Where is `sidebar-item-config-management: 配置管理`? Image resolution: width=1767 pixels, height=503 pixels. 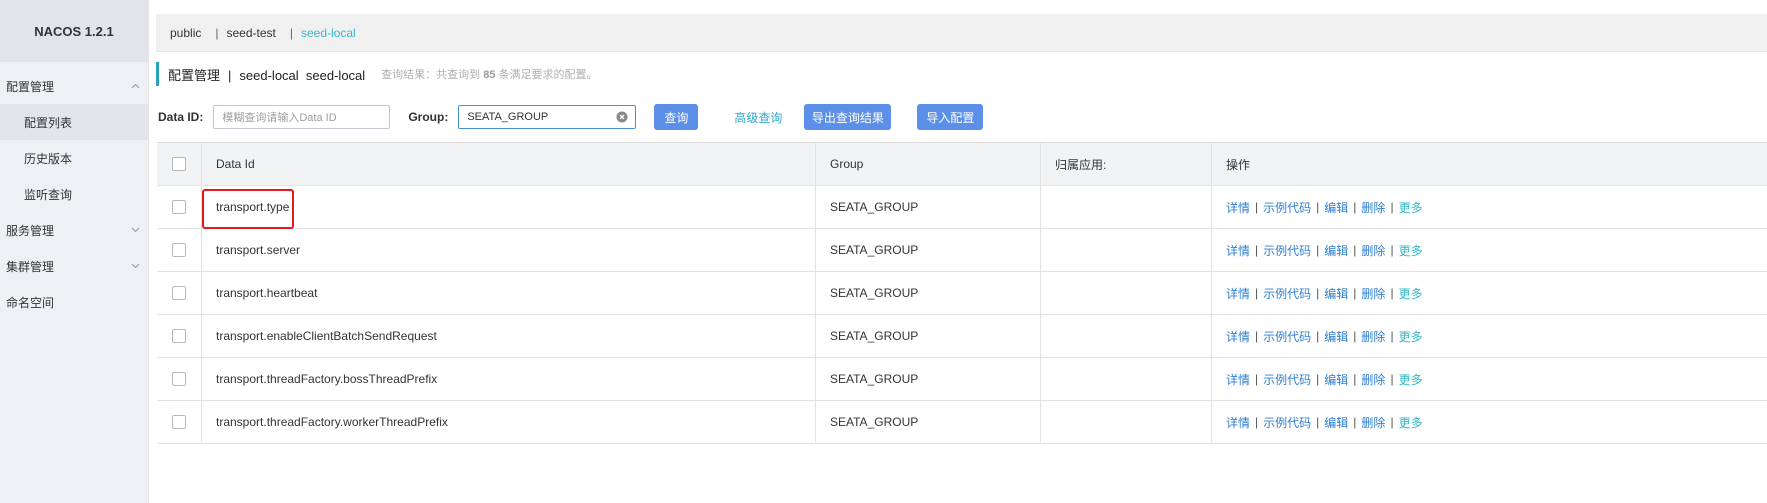 sidebar-item-config-management: 配置管理 is located at coordinates (74, 86).